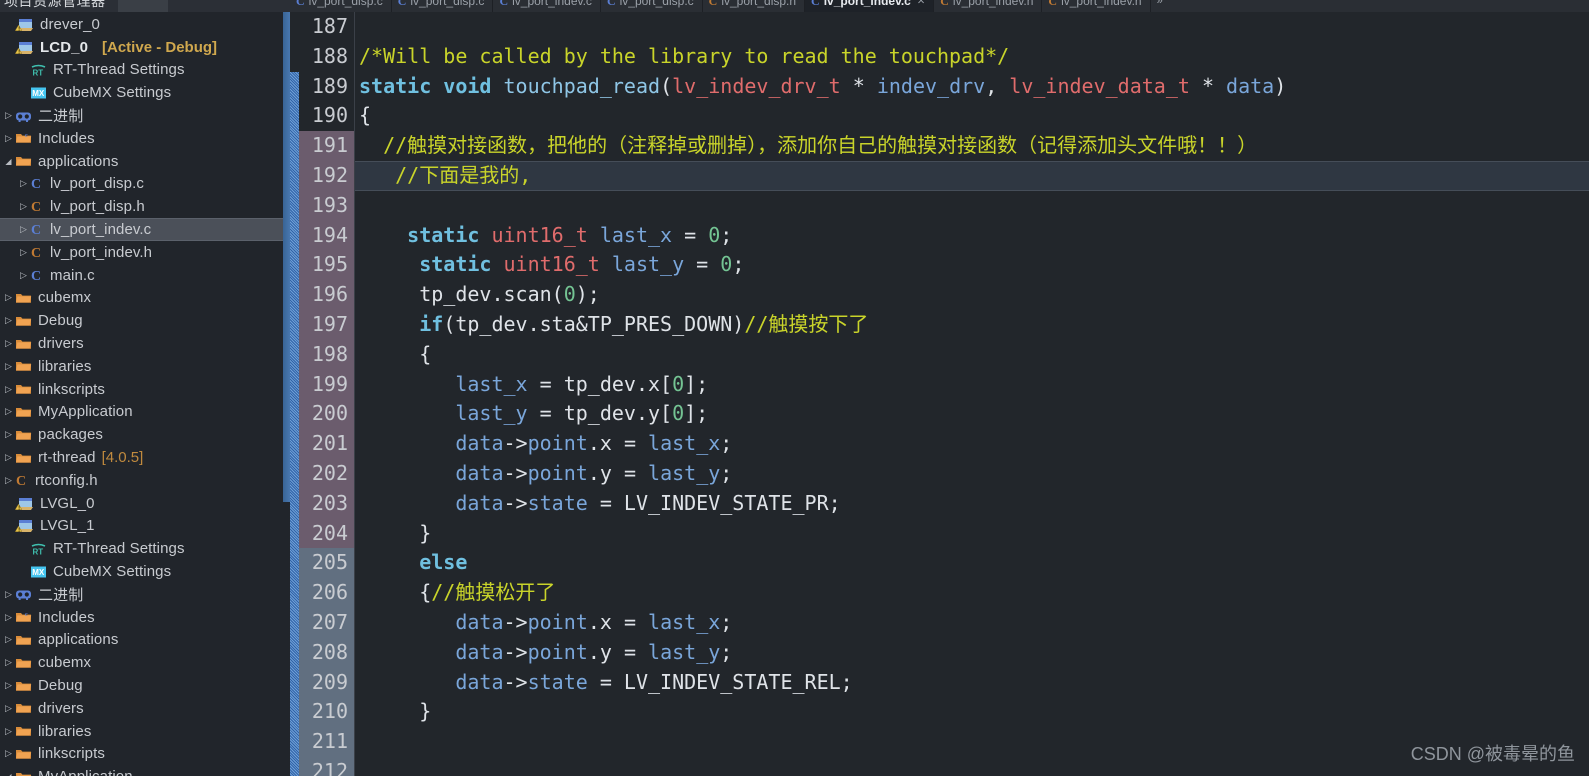 This screenshot has height=776, width=1589. What do you see at coordinates (145, 24) in the screenshot?
I see `tree-item-drever-0: ! drever_0` at bounding box center [145, 24].